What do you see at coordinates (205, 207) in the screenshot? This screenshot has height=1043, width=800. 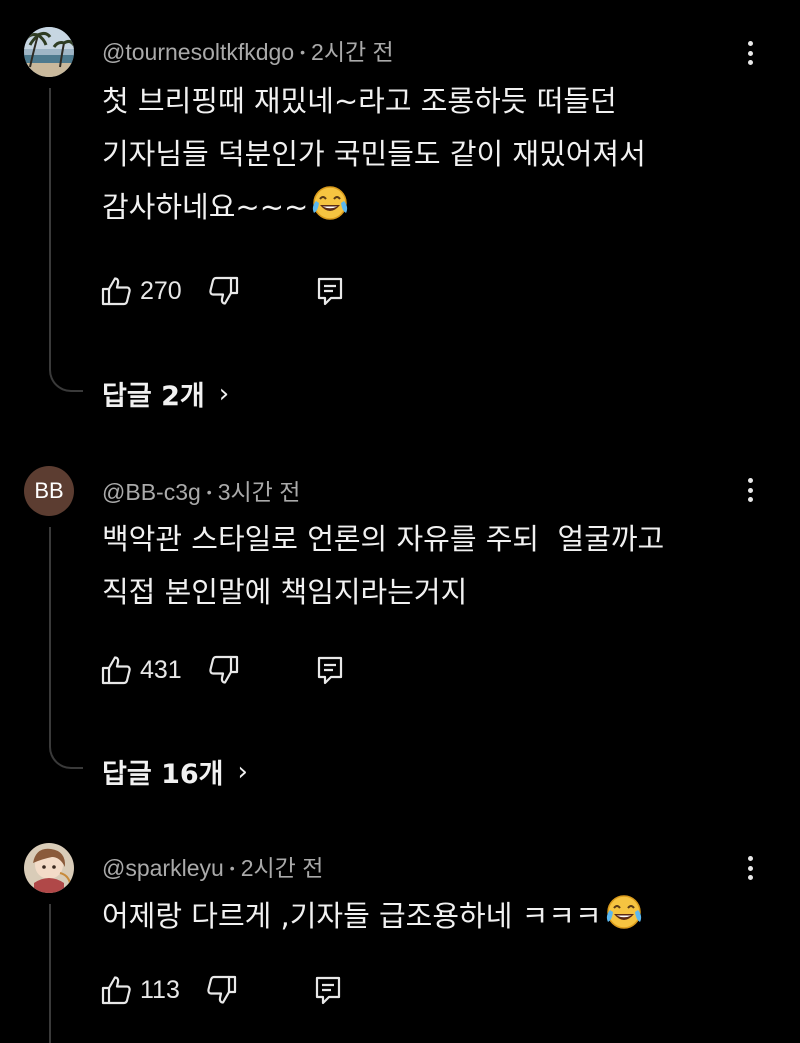 I see `comment-line: 감사하네요~~~` at bounding box center [205, 207].